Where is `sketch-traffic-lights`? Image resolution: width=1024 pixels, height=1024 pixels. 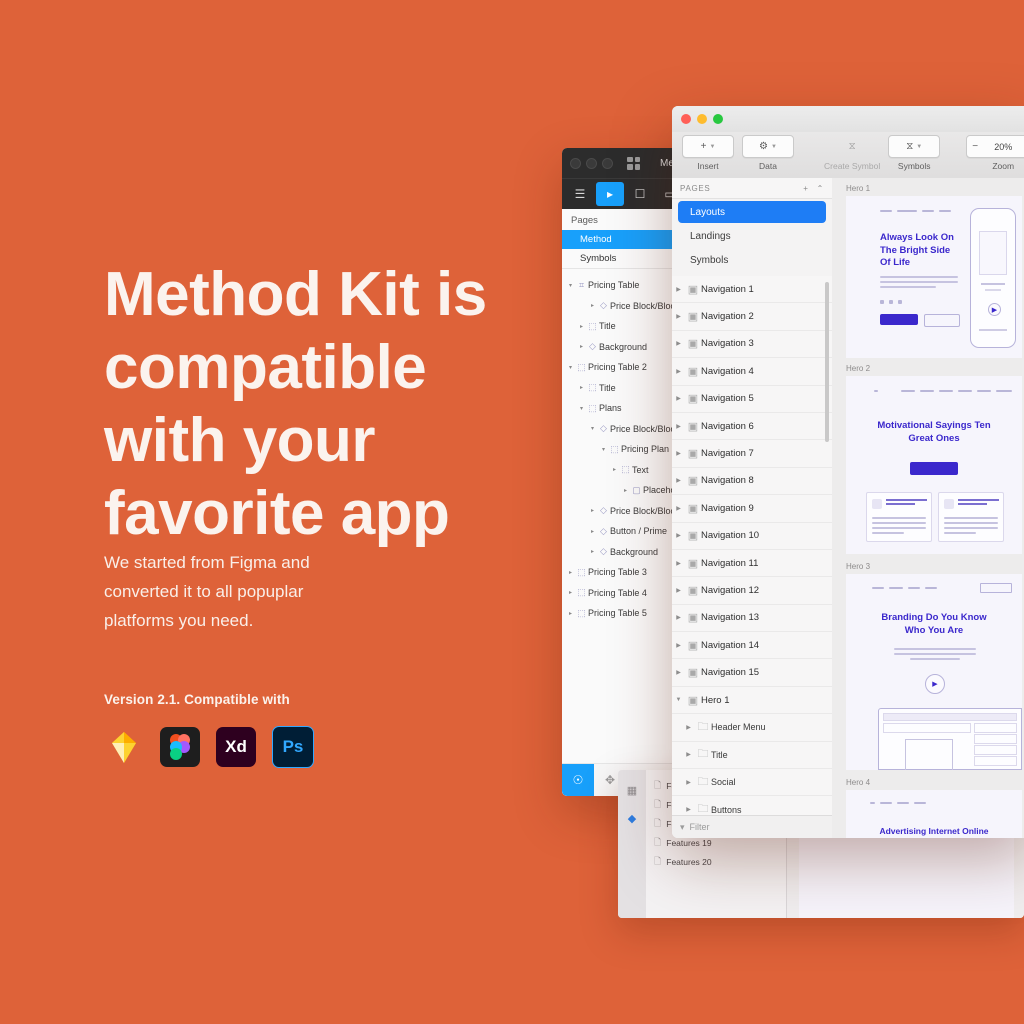
sketch-traffic-lights is located at coordinates (702, 119).